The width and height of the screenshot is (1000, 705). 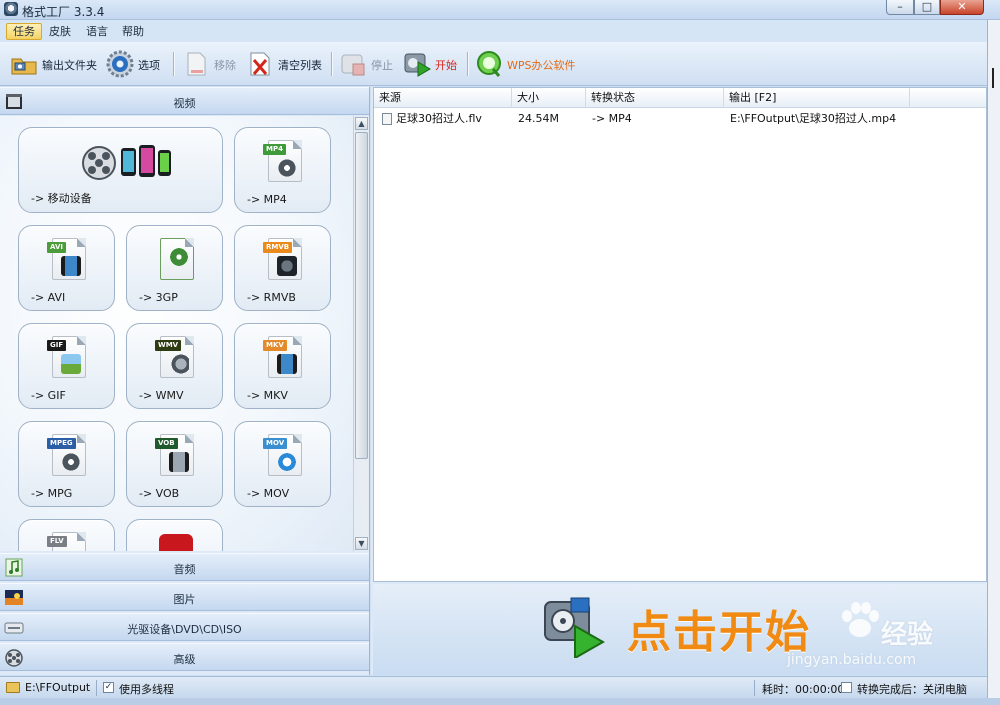 I want to click on tile-vob: VOB -> VOB, so click(x=174, y=464).